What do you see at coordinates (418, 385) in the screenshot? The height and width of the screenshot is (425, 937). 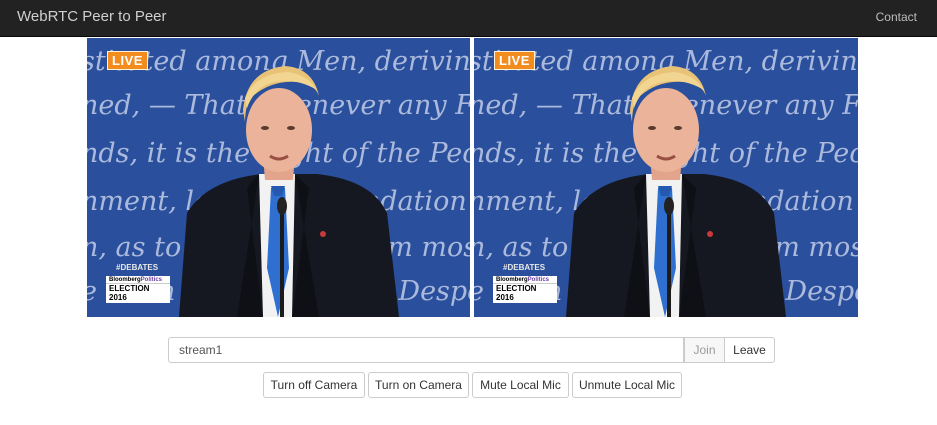 I see `turn-on-camera-button: Turn on Camera` at bounding box center [418, 385].